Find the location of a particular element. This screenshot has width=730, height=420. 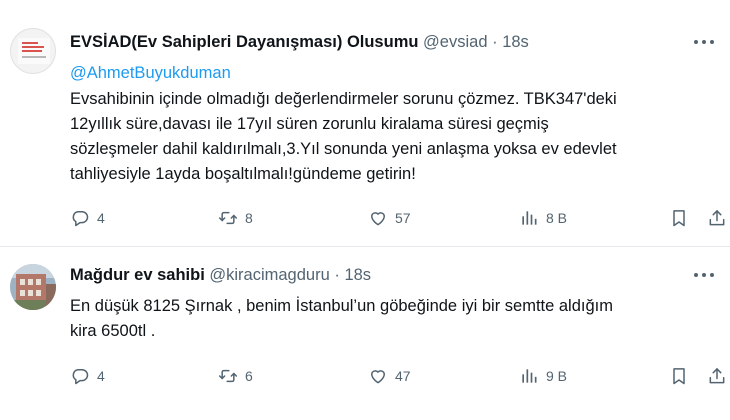

reply-mention: @AhmetBuyukduman is located at coordinates (150, 73).